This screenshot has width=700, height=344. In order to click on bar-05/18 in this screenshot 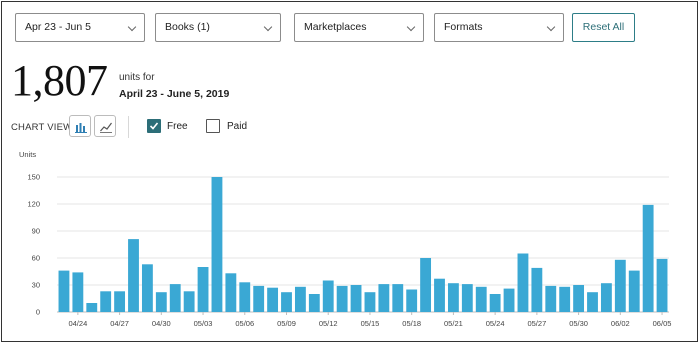, I will do `click(412, 301)`.